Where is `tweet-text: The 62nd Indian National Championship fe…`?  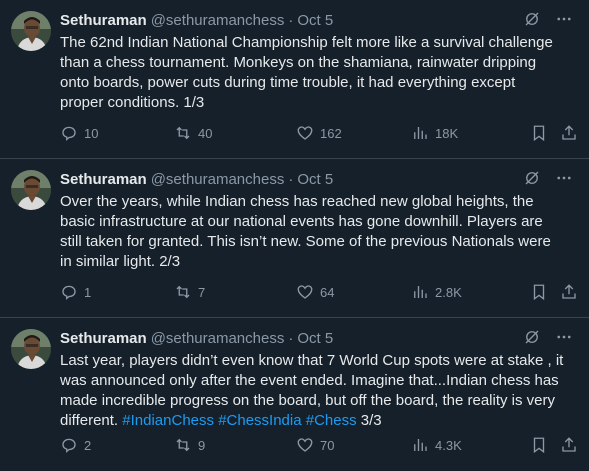
tweet-text: The 62nd Indian National Championship fe… is located at coordinates (320, 73).